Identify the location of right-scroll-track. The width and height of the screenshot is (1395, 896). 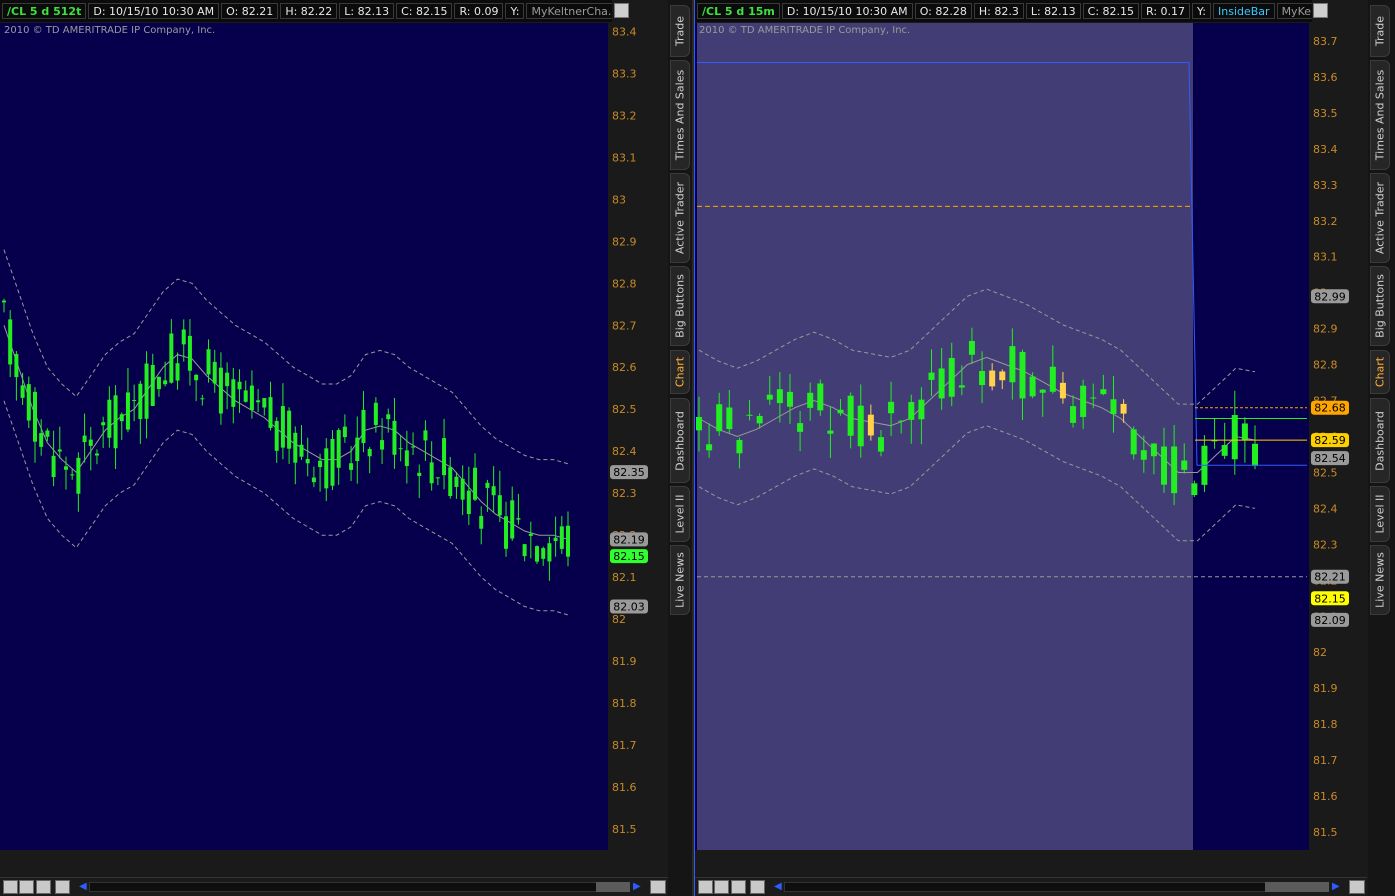
(1056, 887).